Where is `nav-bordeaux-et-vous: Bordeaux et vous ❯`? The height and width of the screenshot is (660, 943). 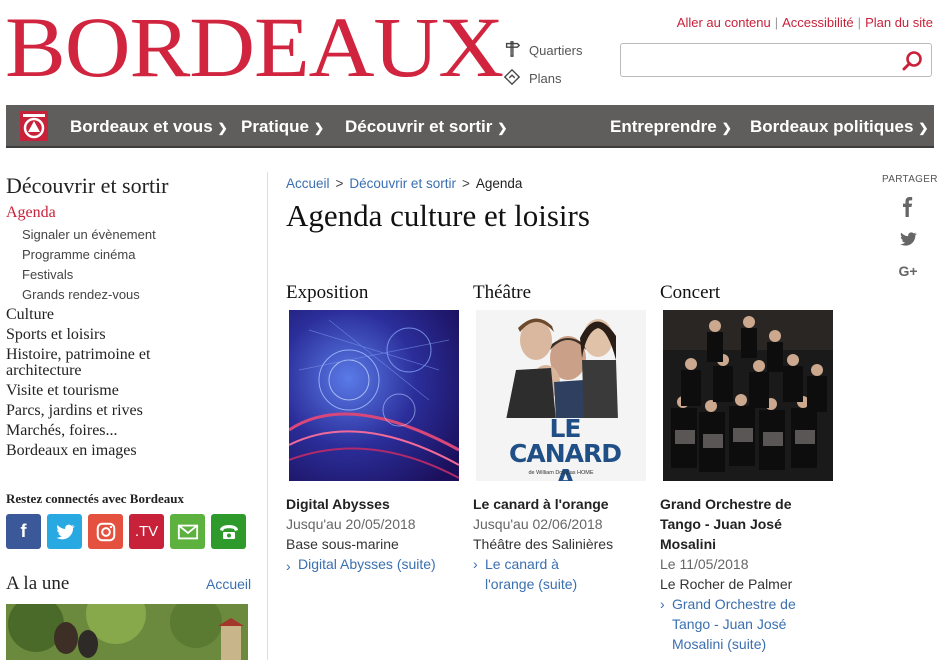 nav-bordeaux-et-vous: Bordeaux et vous ❯ is located at coordinates (149, 126).